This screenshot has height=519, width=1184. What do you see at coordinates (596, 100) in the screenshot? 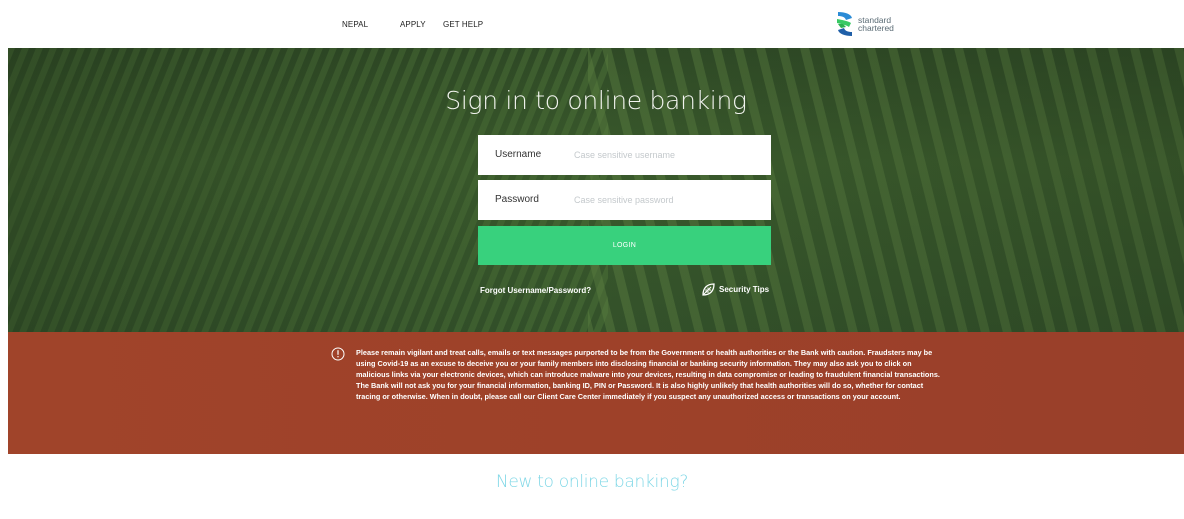
I see `page-title: Sign in to online banking` at bounding box center [596, 100].